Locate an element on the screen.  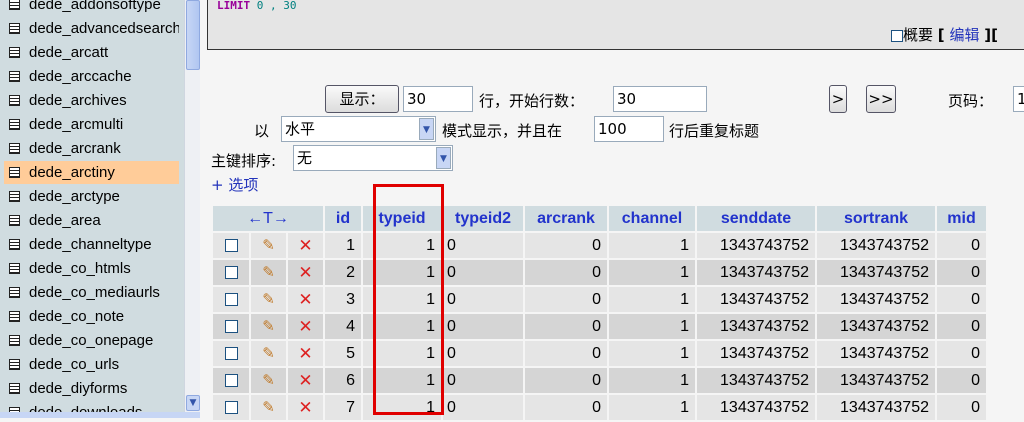
sidebar-item-label: dede_advancedsearch is located at coordinates (104, 28).